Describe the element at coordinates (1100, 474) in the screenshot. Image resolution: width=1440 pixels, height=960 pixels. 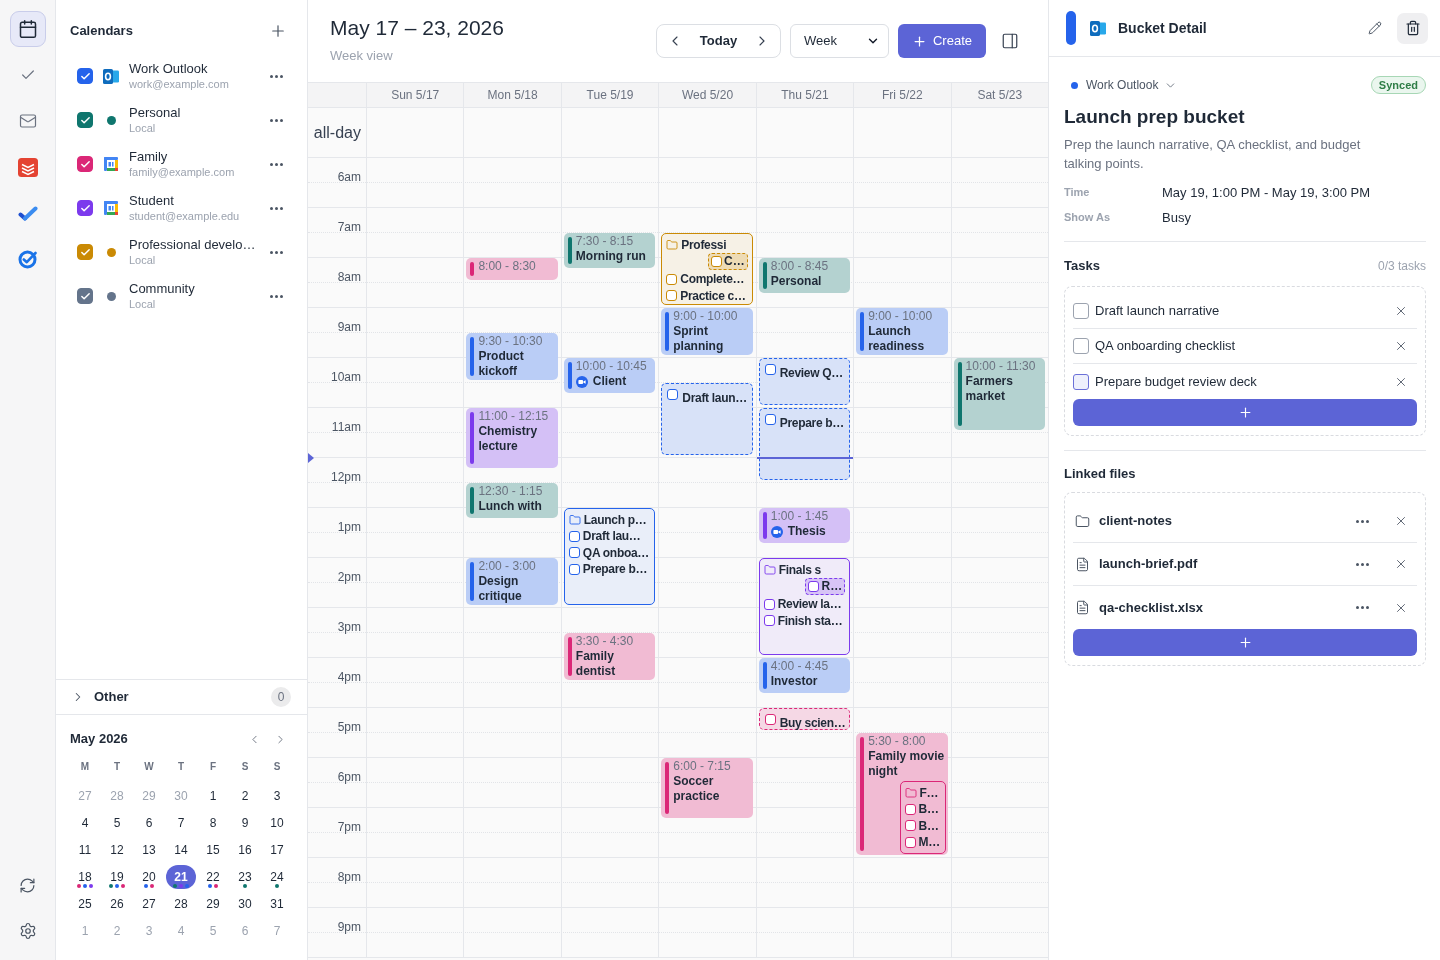
I see `section-title: Linked files` at that location.